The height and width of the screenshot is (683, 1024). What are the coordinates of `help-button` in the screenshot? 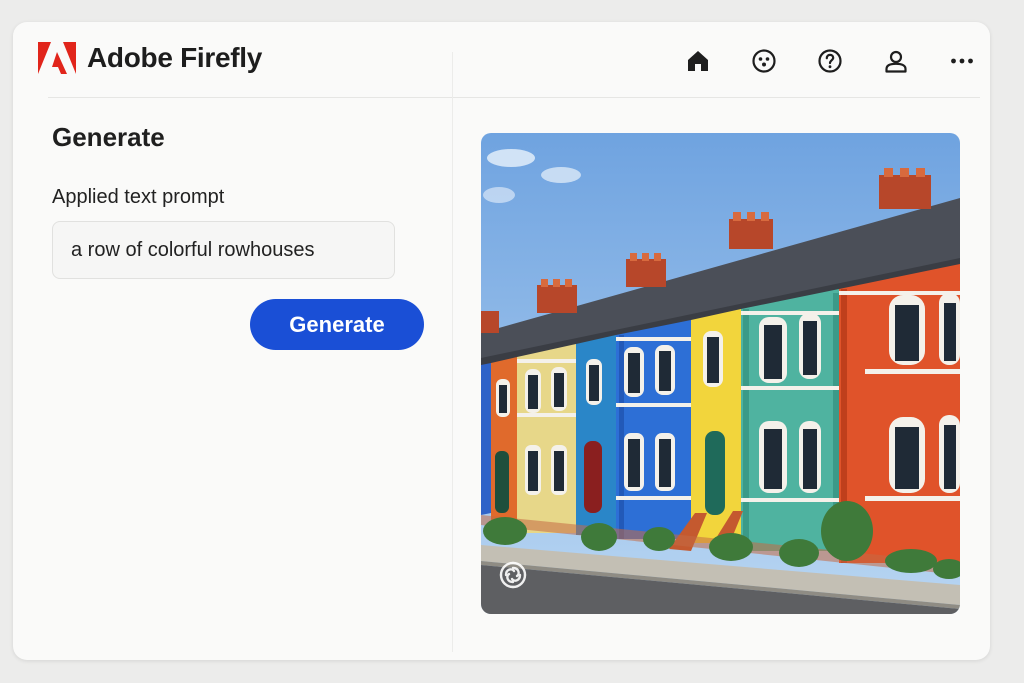 It's located at (830, 61).